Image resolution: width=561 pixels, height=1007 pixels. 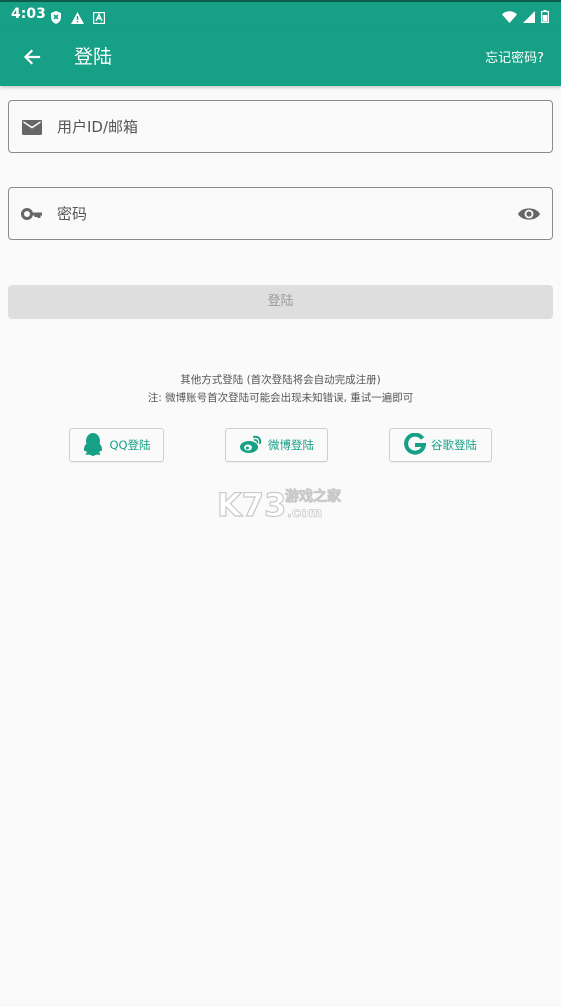 I want to click on shield-icon, so click(x=56, y=18).